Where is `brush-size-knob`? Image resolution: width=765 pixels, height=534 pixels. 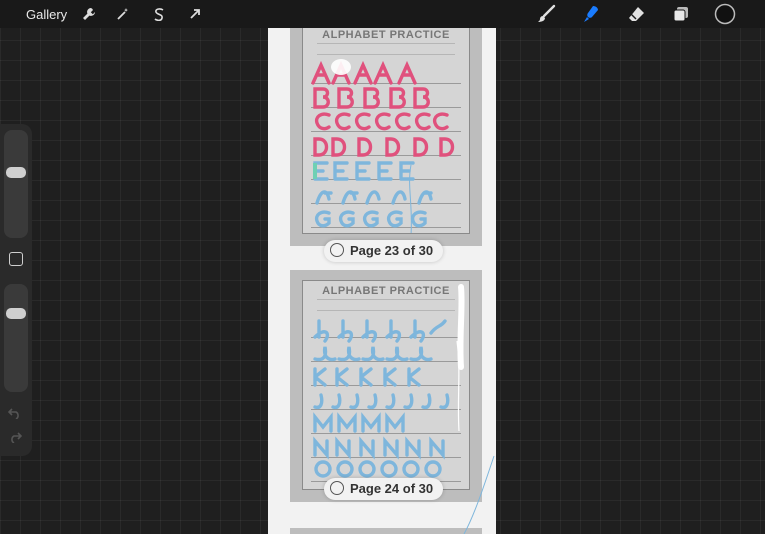
brush-size-knob is located at coordinates (16, 172).